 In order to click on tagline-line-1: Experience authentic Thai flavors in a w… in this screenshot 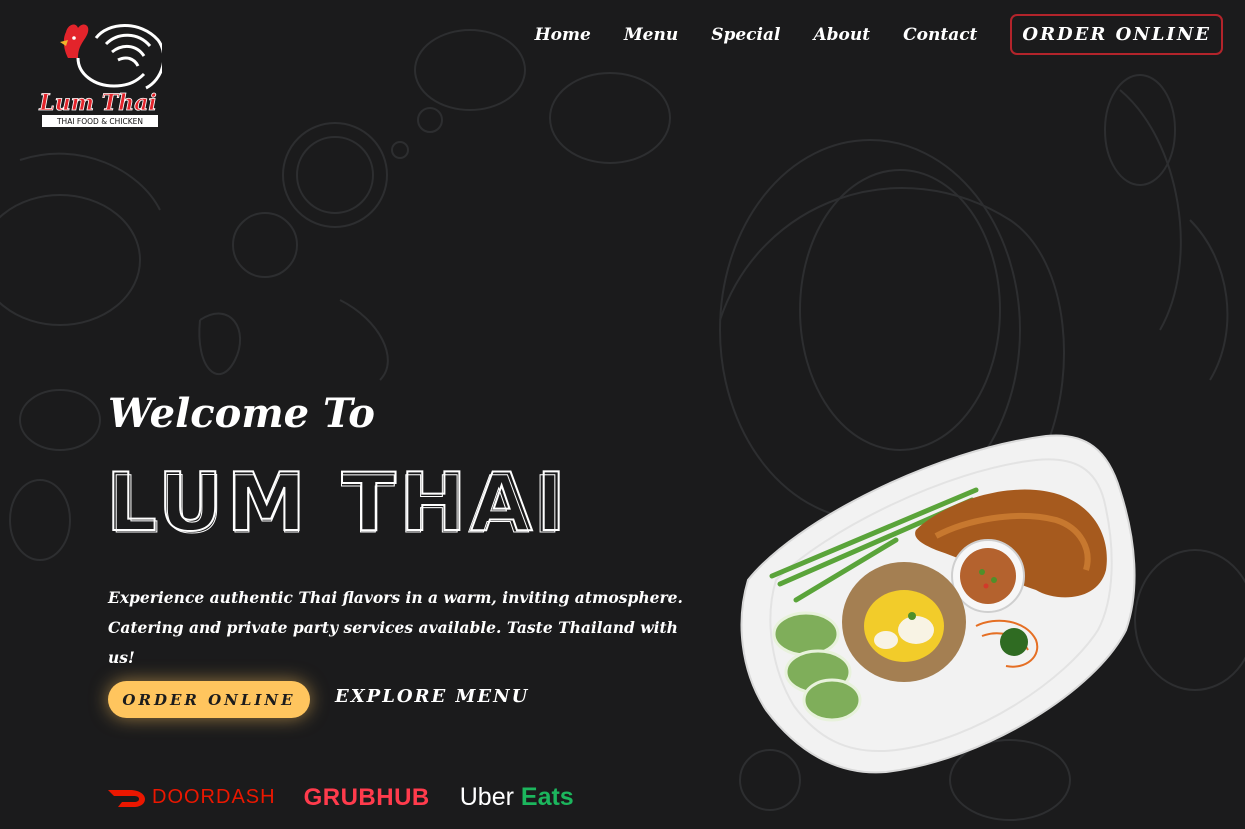, I will do `click(395, 597)`.